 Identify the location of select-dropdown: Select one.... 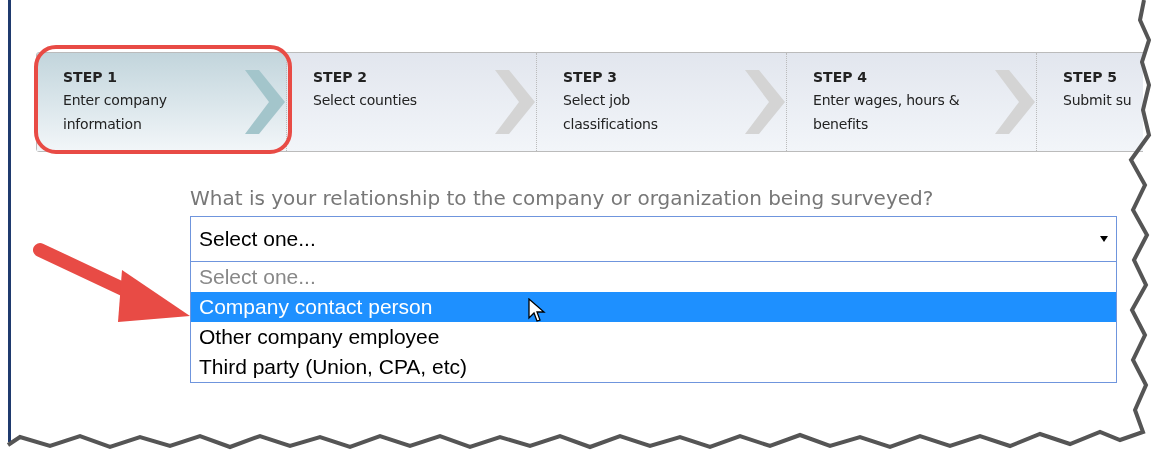
(653, 239).